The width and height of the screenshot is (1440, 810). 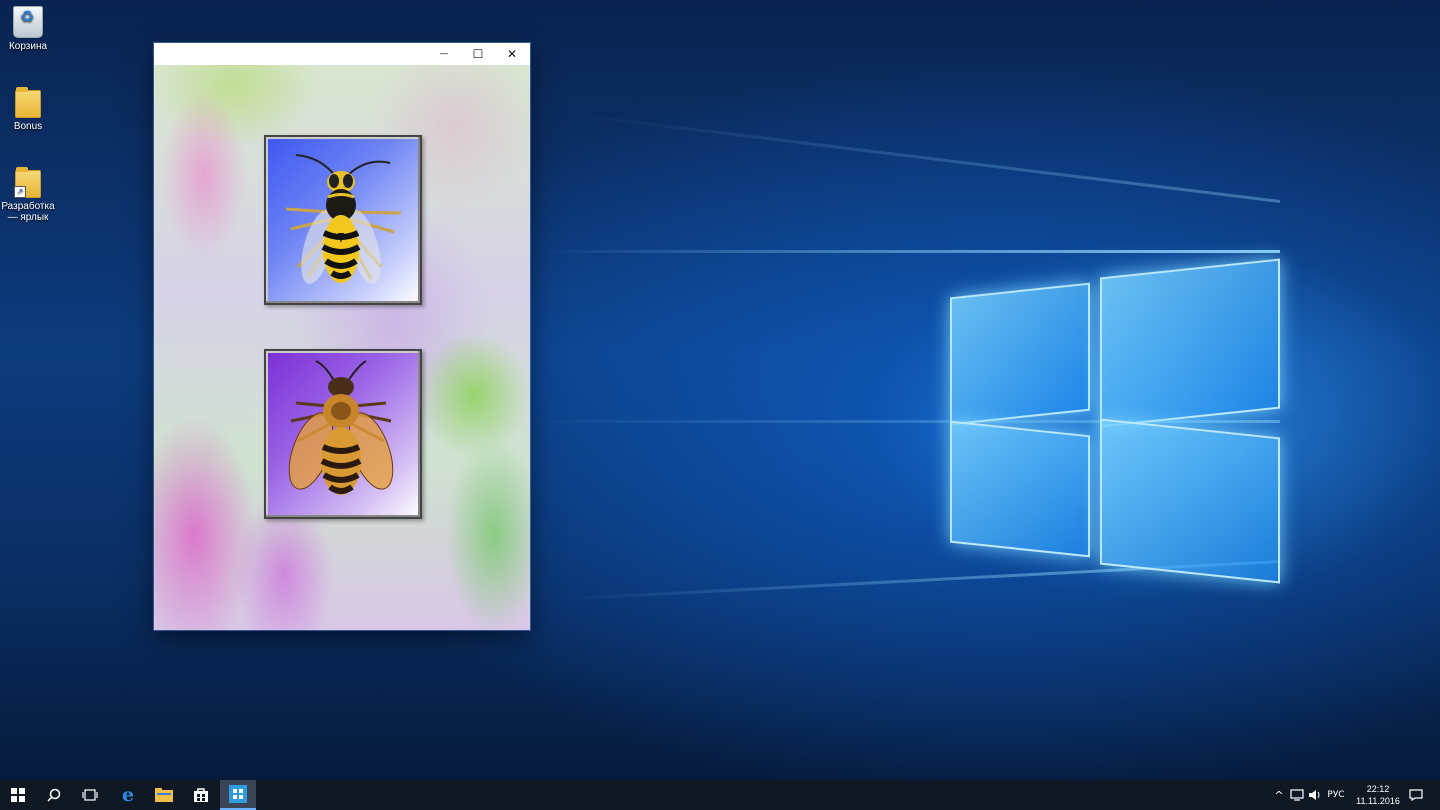 What do you see at coordinates (720, 795) in the screenshot?
I see `taskbar: e ^ РУС 22:12 11.11.2016` at bounding box center [720, 795].